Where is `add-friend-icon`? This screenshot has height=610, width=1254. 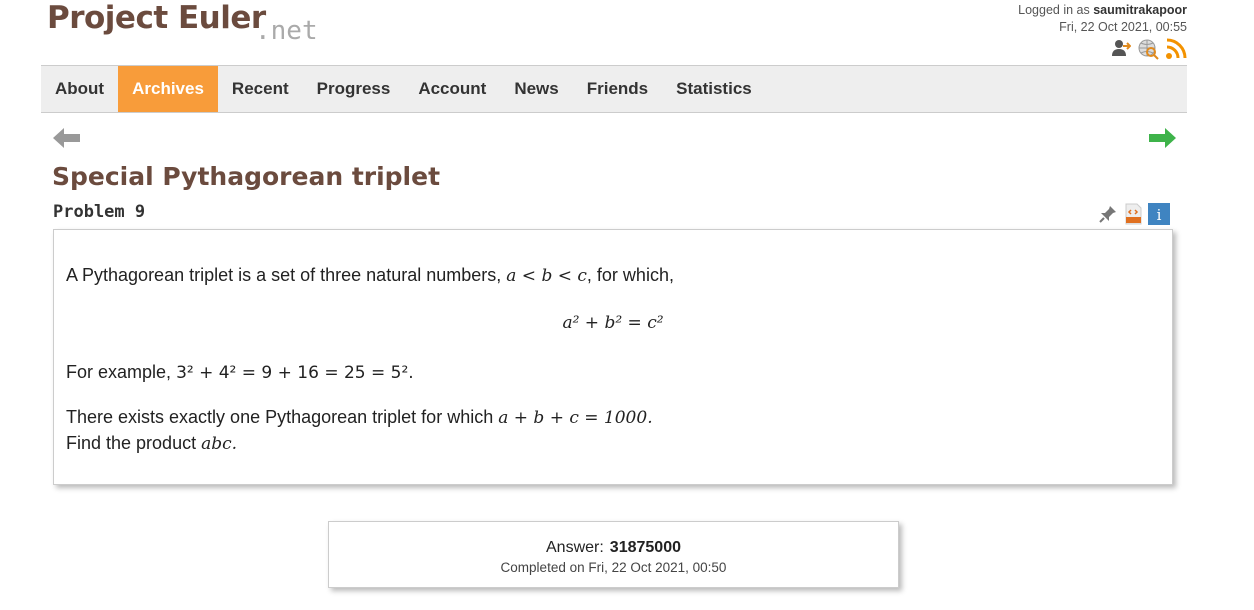 add-friend-icon is located at coordinates (1120, 49).